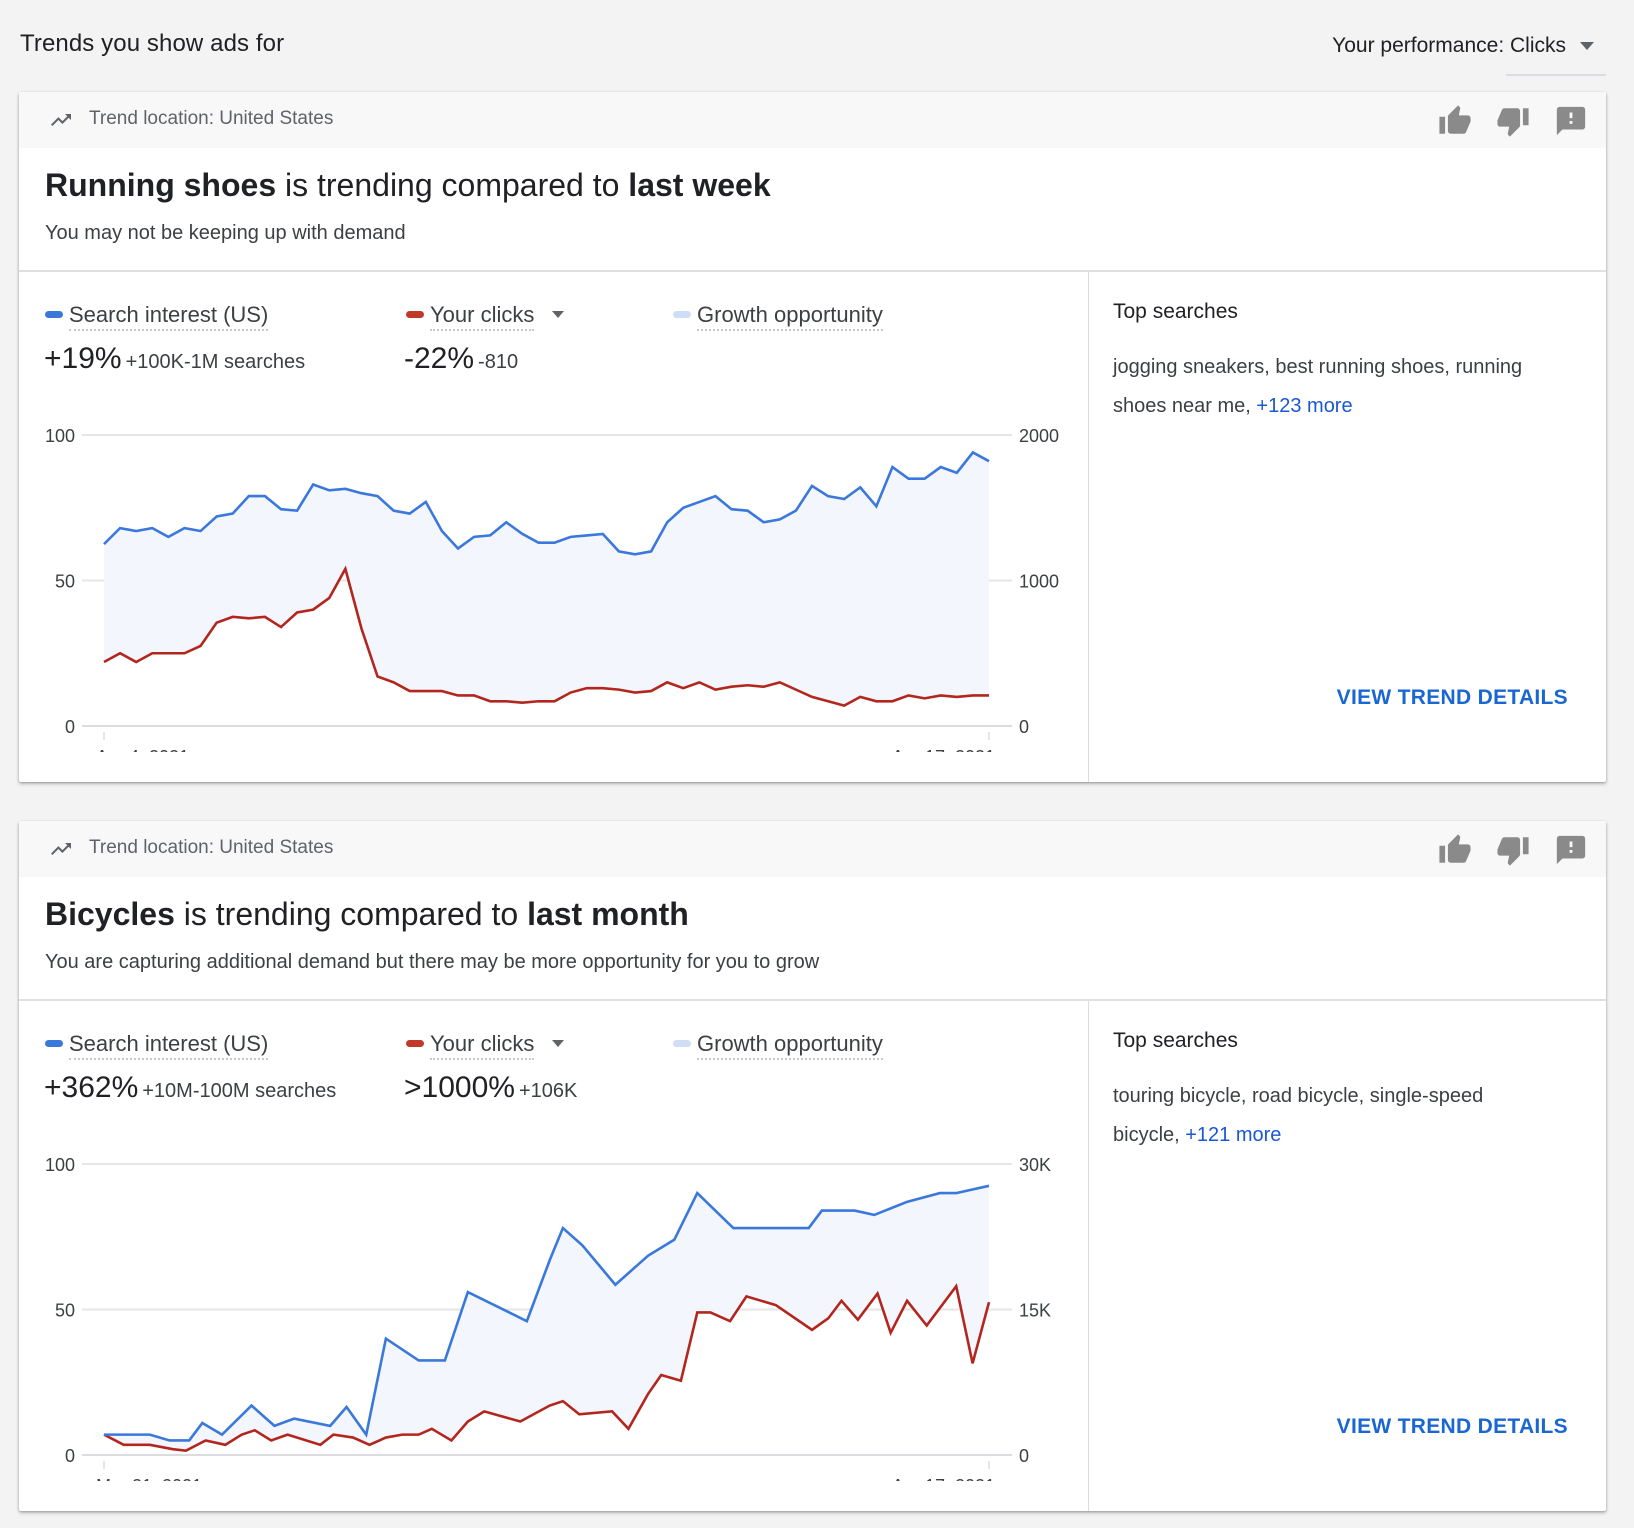 This screenshot has height=1528, width=1634. I want to click on x-start-label: Apr 4, 2021, so click(142, 749).